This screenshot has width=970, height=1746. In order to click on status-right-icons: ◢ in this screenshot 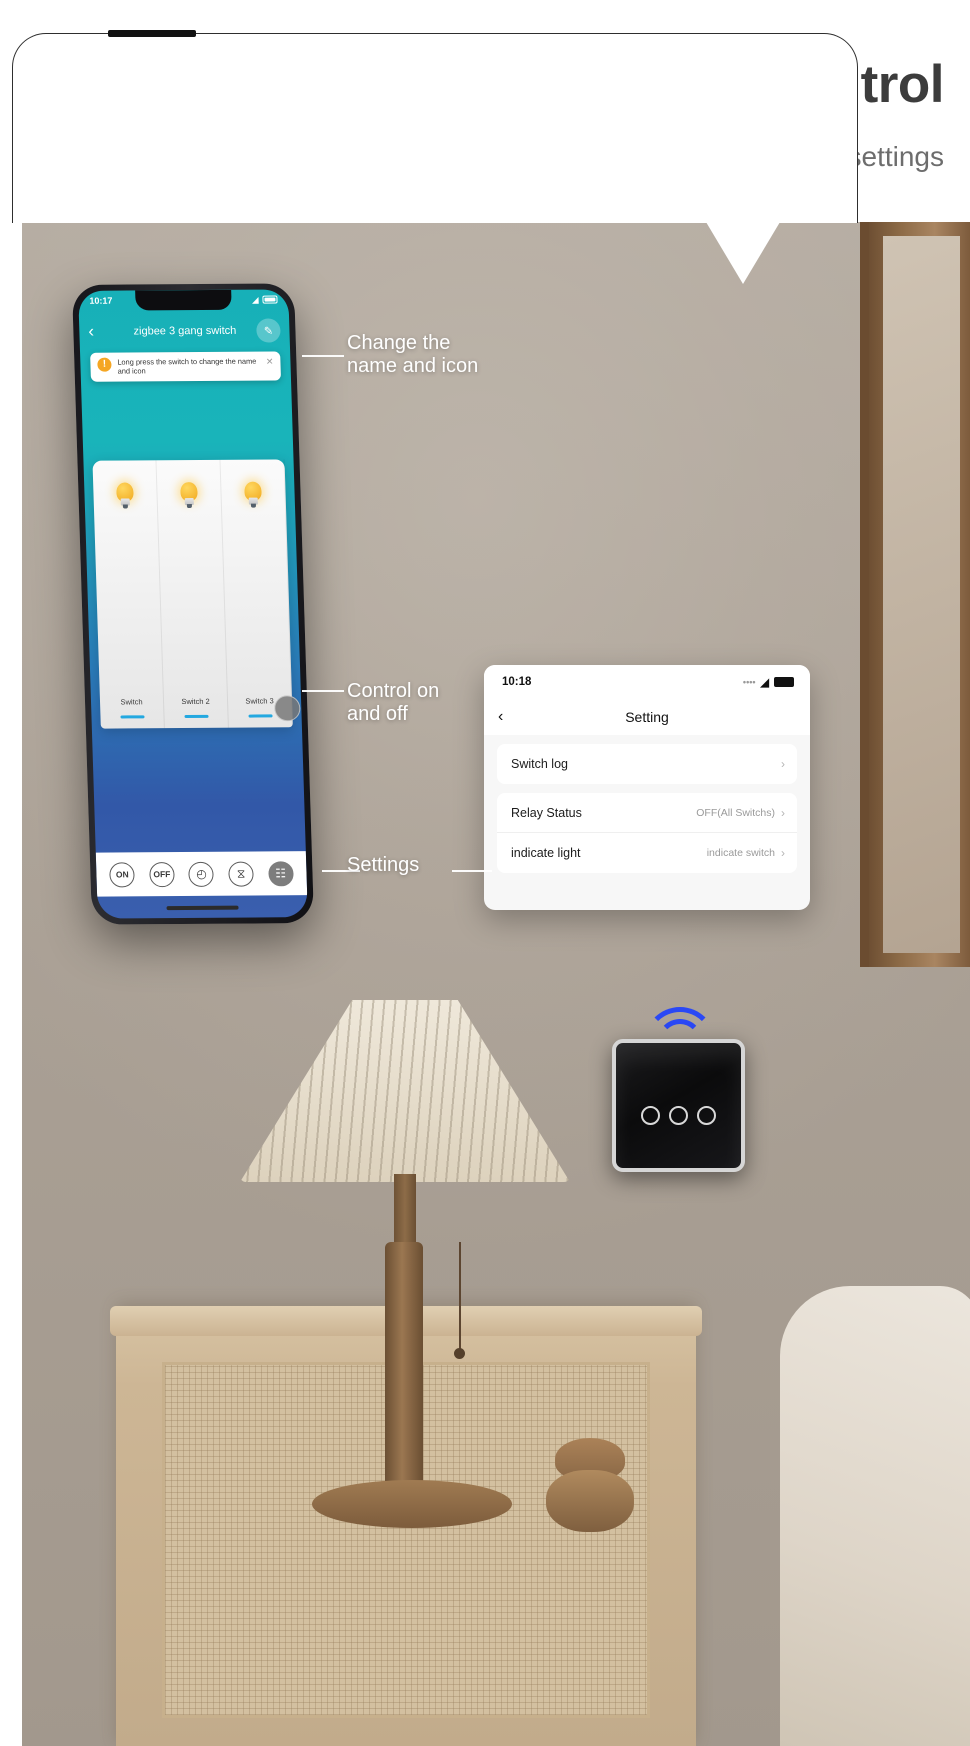, I will do `click(265, 300)`.